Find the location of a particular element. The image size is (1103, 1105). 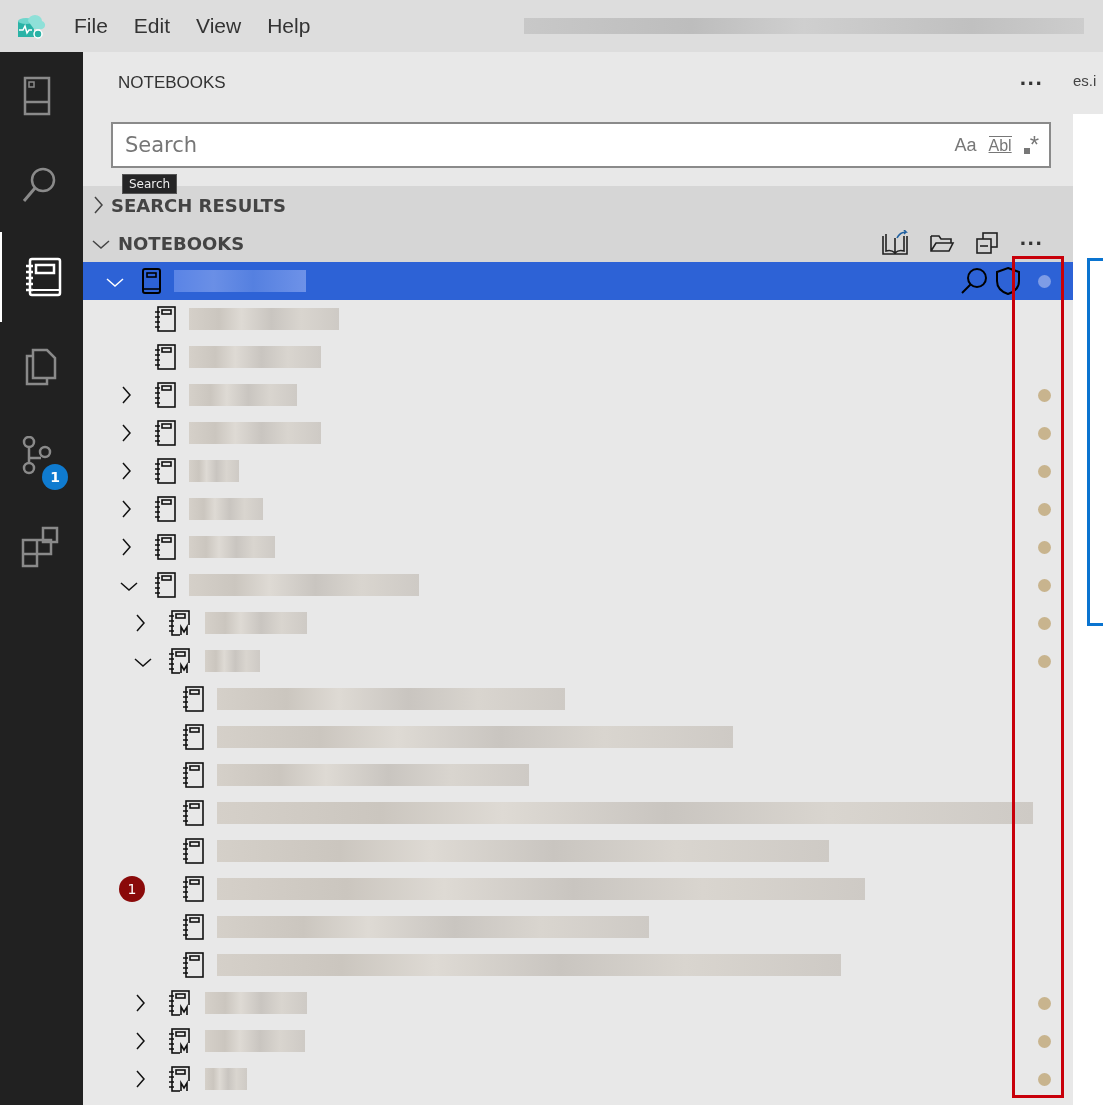

menu-item: View is located at coordinates (219, 26).